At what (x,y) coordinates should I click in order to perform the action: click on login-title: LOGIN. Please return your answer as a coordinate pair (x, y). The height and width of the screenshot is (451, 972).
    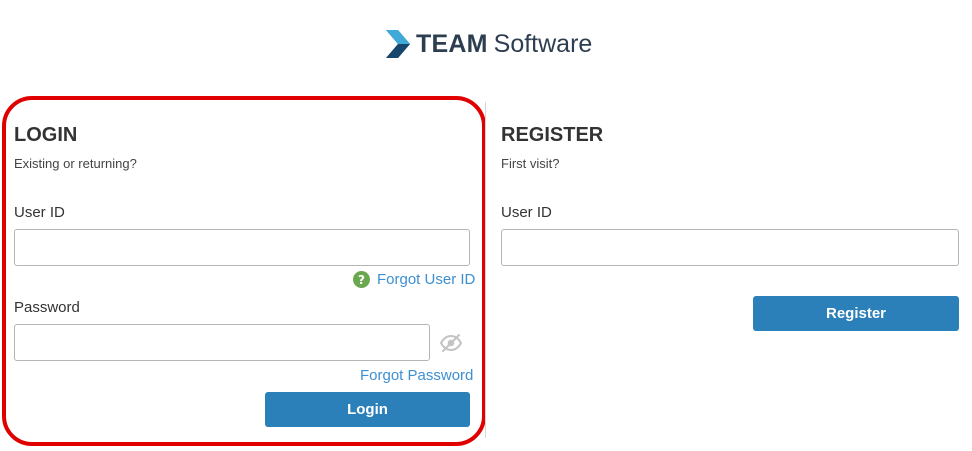
    Looking at the image, I should click on (46, 135).